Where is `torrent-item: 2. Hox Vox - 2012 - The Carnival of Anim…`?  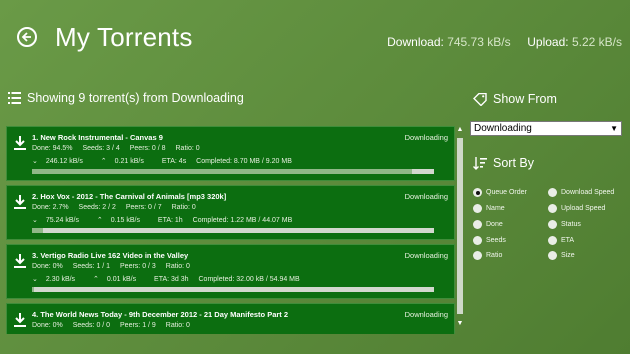 torrent-item: 2. Hox Vox - 2012 - The Carnival of Anim… is located at coordinates (230, 212).